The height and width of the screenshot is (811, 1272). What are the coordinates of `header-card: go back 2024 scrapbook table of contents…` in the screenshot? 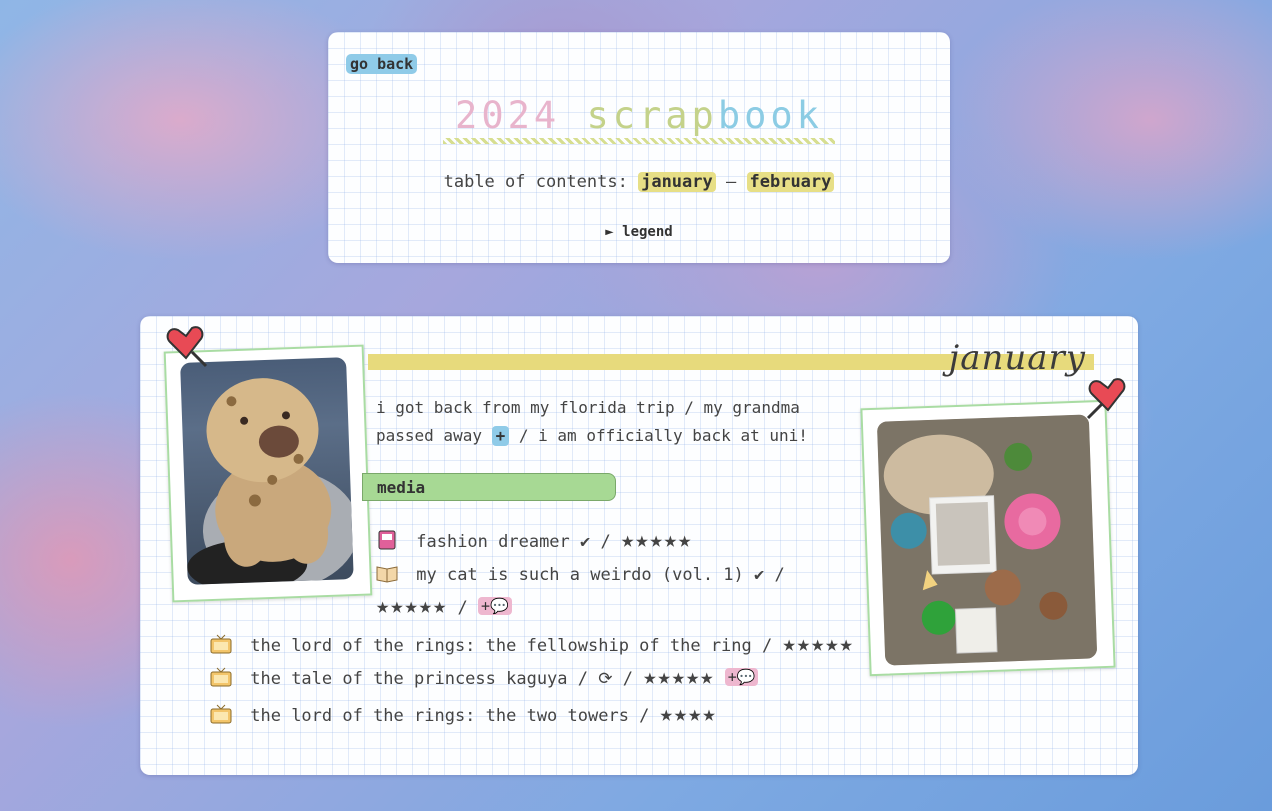 It's located at (639, 147).